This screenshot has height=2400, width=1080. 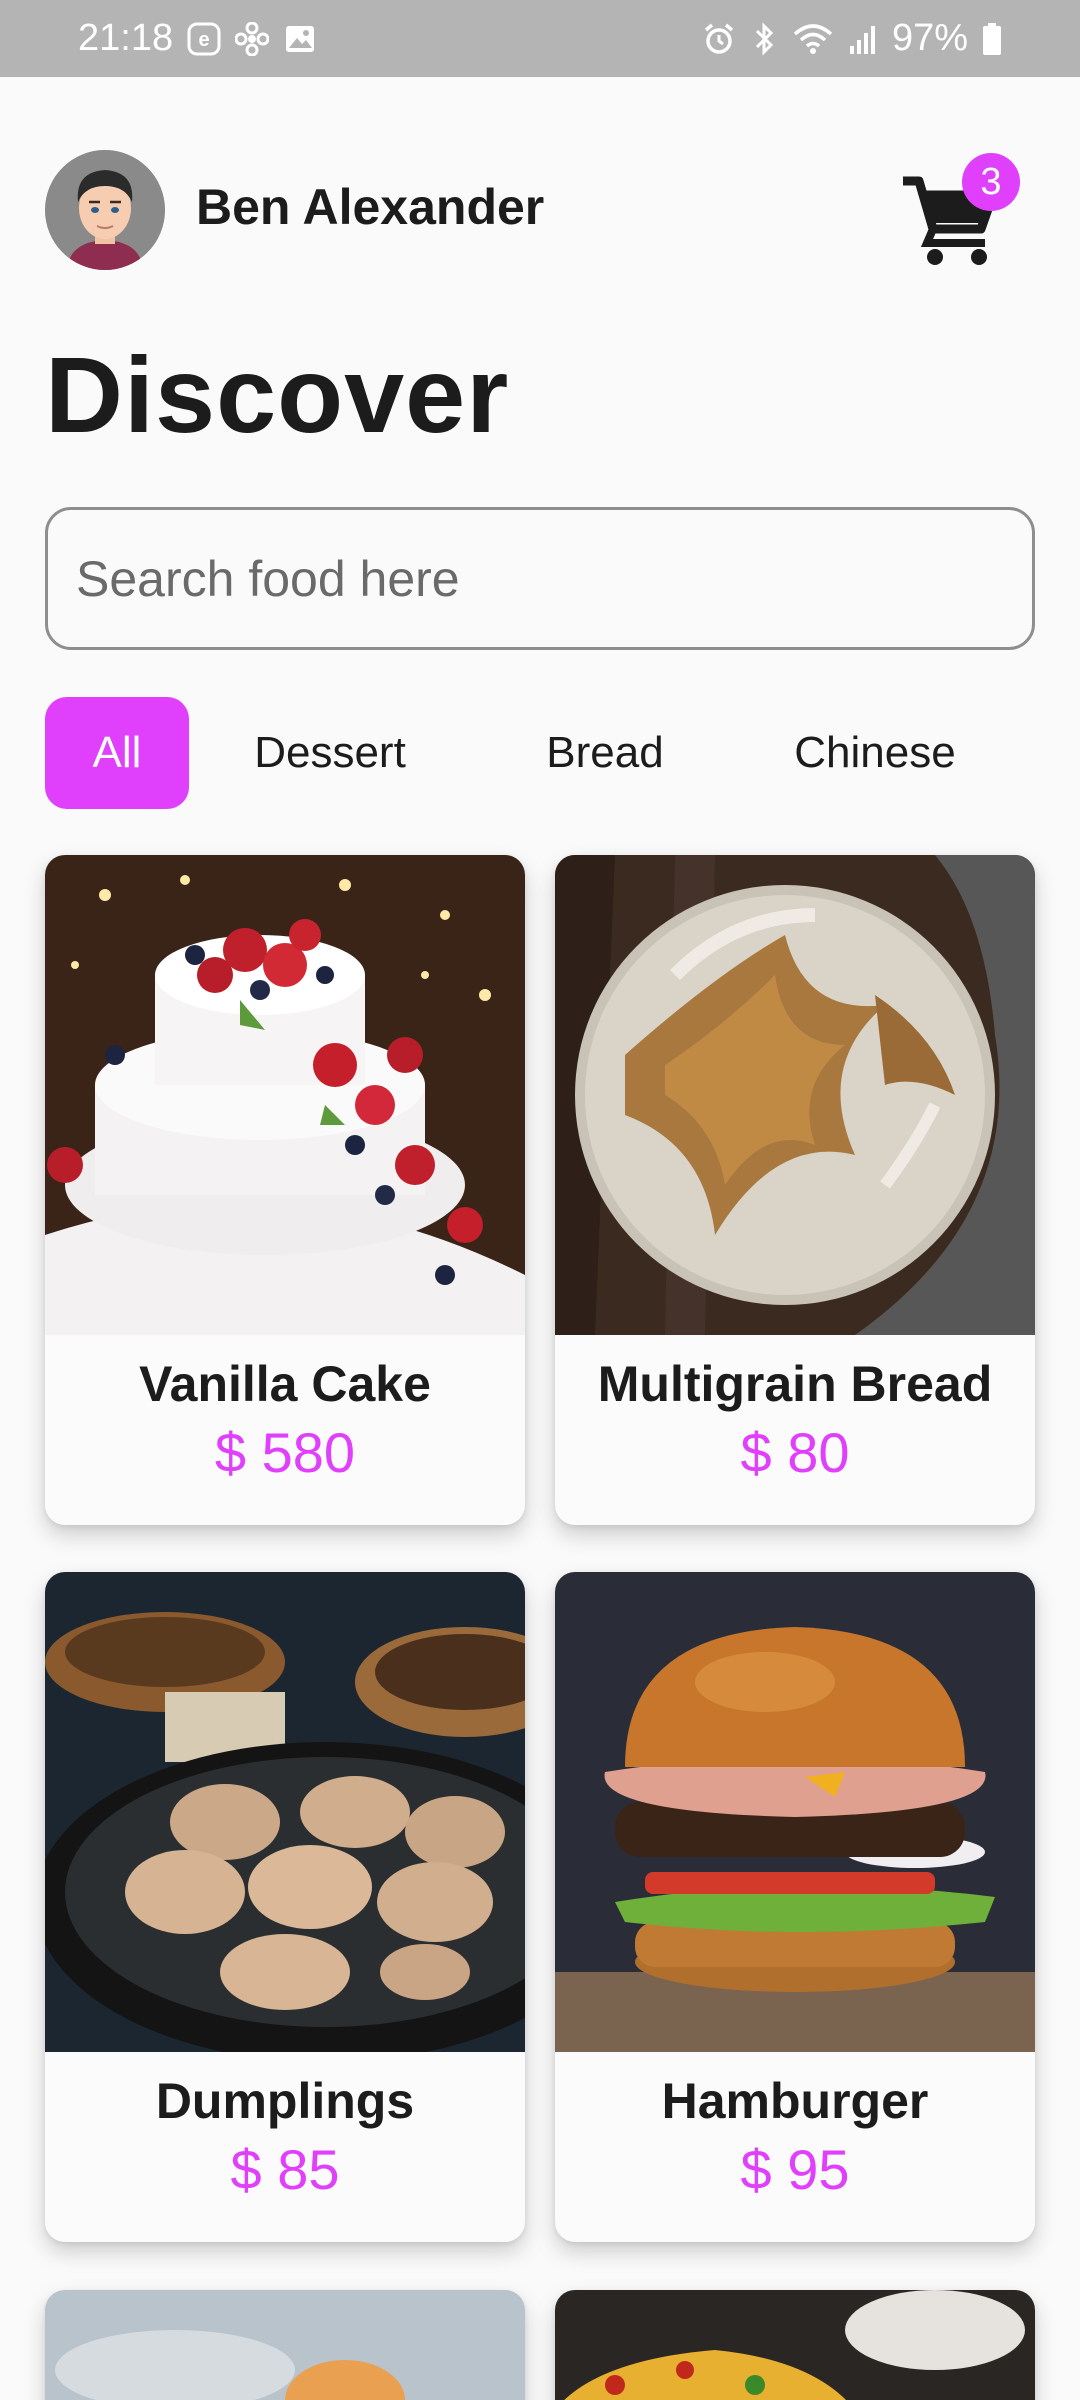 What do you see at coordinates (330, 753) in the screenshot?
I see `category-chip-dessert: Dessert` at bounding box center [330, 753].